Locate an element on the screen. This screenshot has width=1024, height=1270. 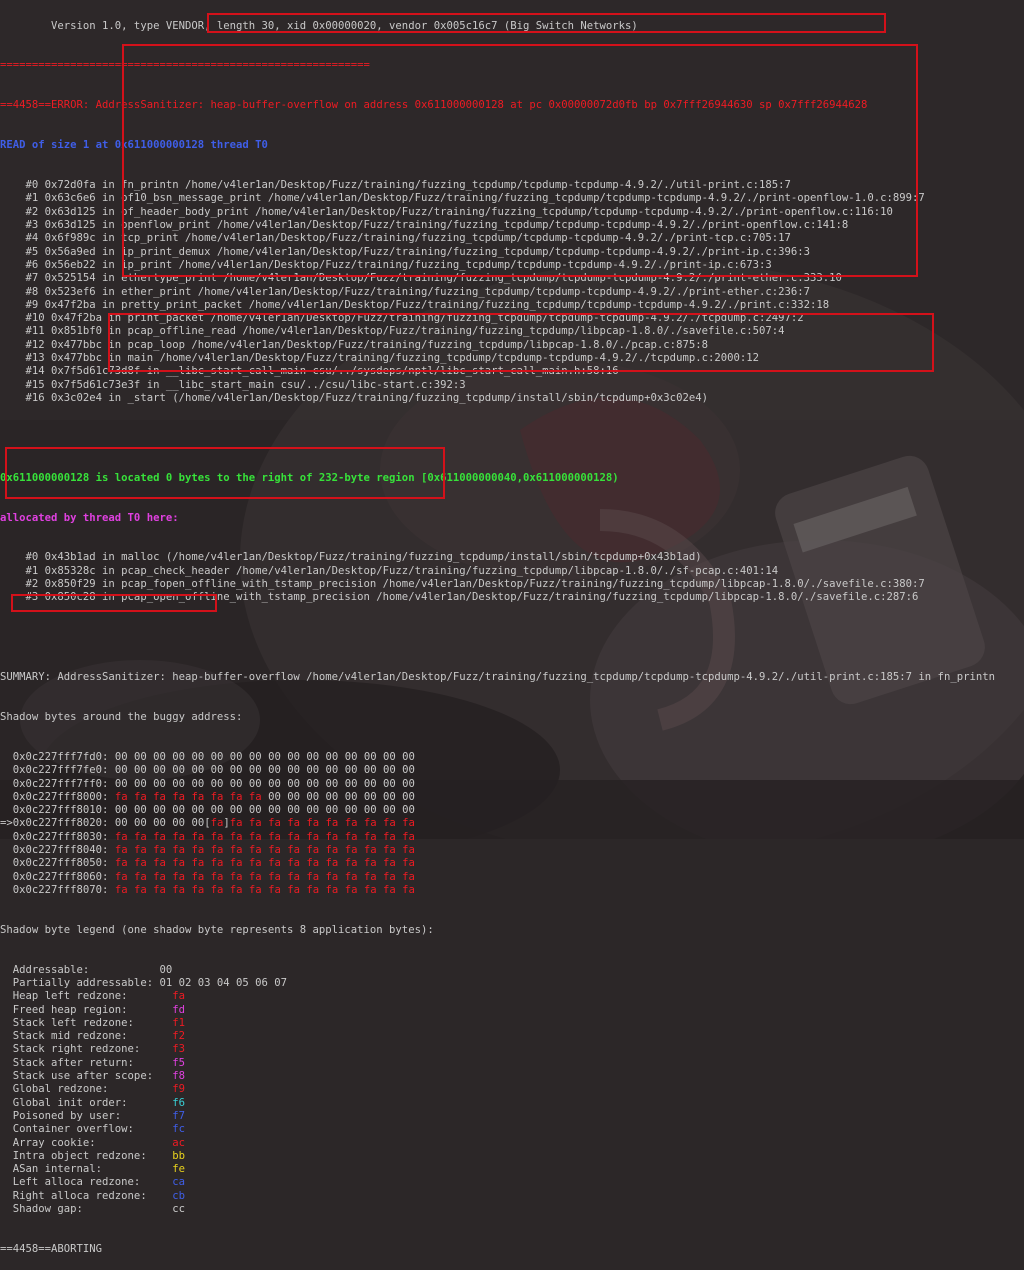
legend-value: fc is located at coordinates (178, 1129).